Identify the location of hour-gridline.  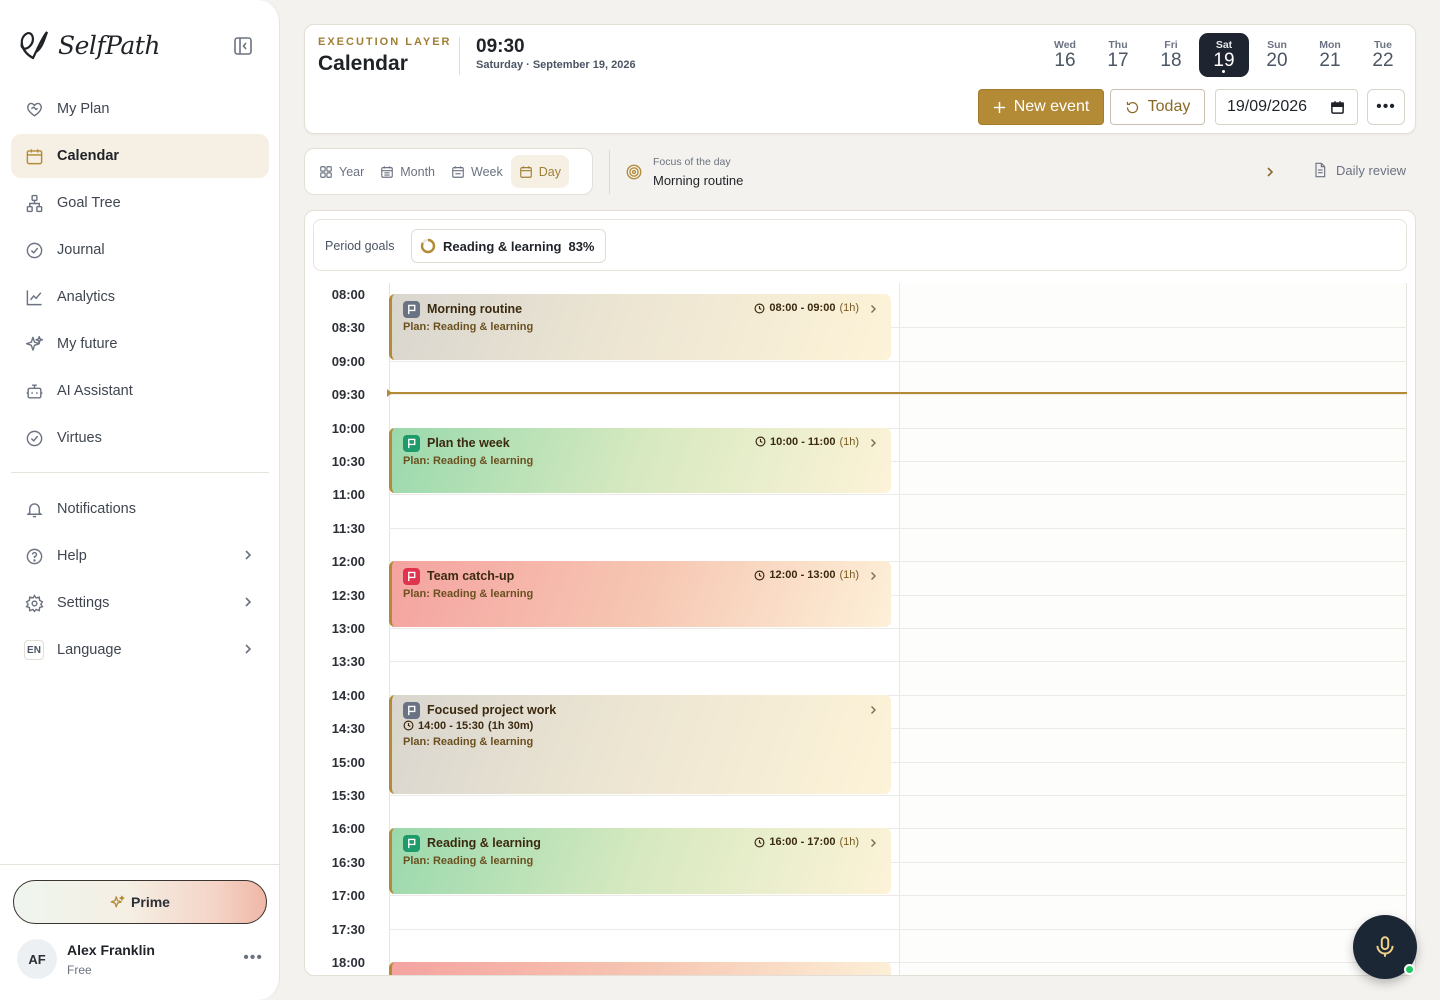
(898, 896).